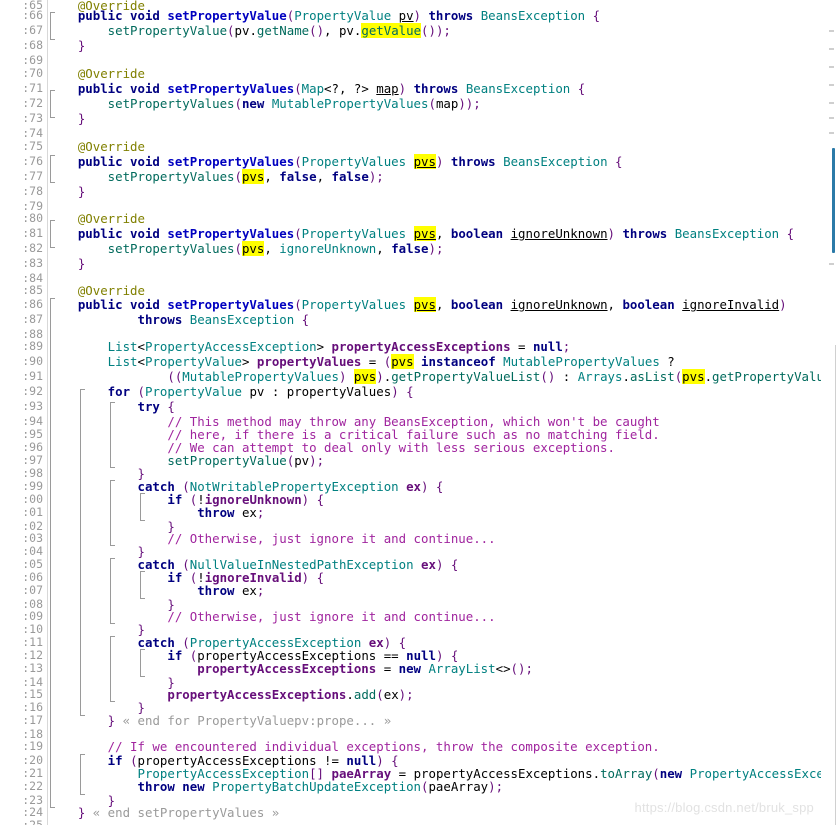  I want to click on code-line: setPropertyValues(pvs, false, false);, so click(216, 176).